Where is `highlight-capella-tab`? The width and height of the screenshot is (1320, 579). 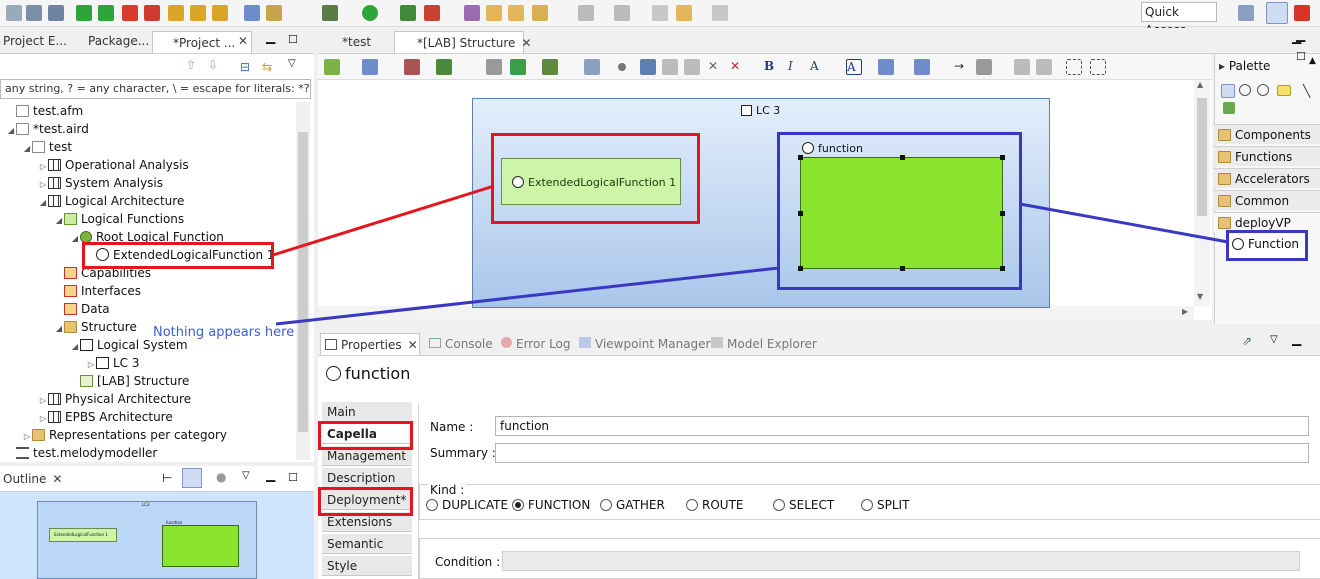 highlight-capella-tab is located at coordinates (365, 435).